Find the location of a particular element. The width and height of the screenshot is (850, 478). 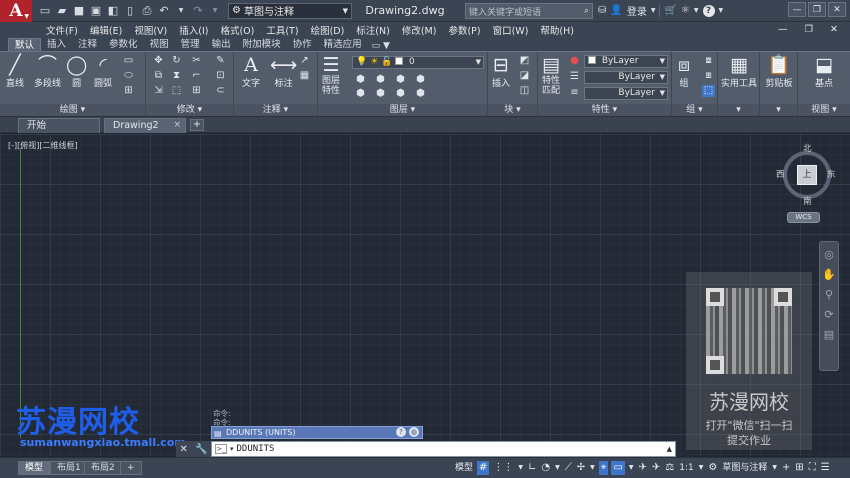

tab-featured-apps: 精选应用 is located at coordinates (343, 44).